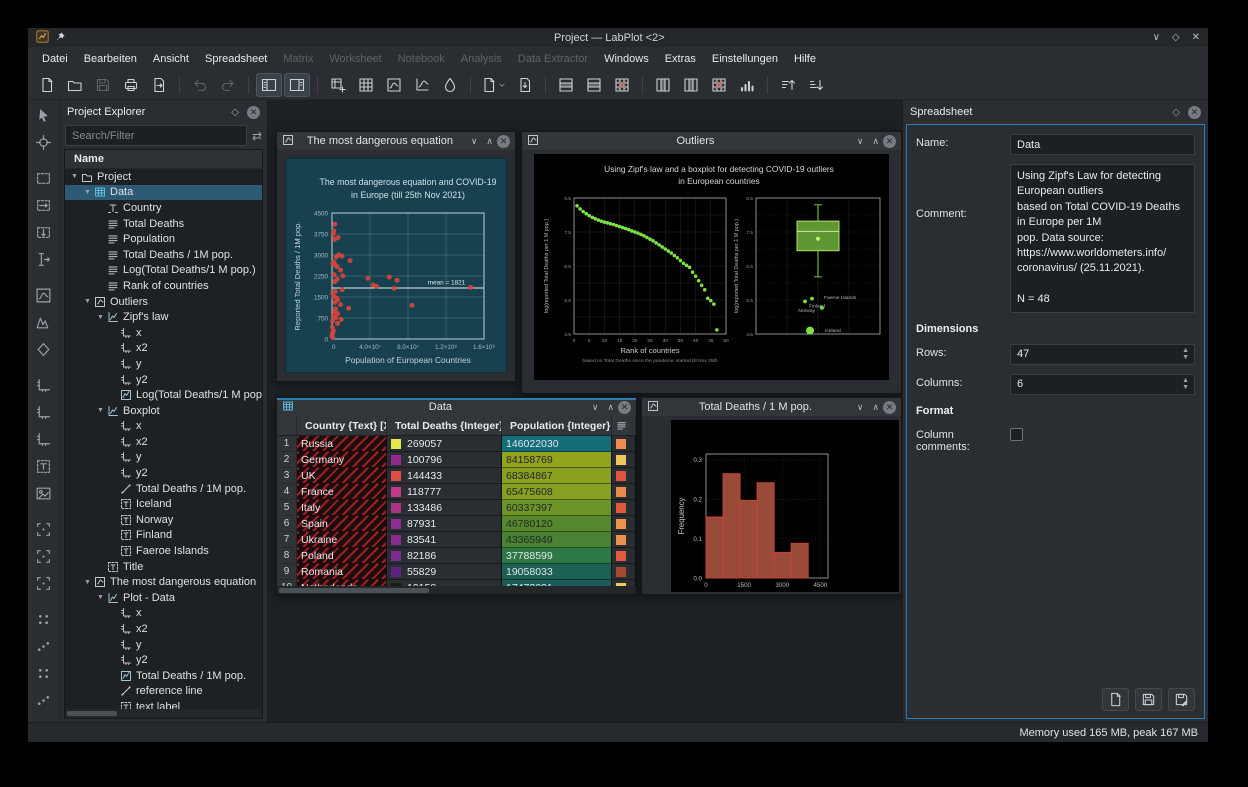 This screenshot has width=1248, height=787. What do you see at coordinates (1148, 699) in the screenshot?
I see `save-button` at bounding box center [1148, 699].